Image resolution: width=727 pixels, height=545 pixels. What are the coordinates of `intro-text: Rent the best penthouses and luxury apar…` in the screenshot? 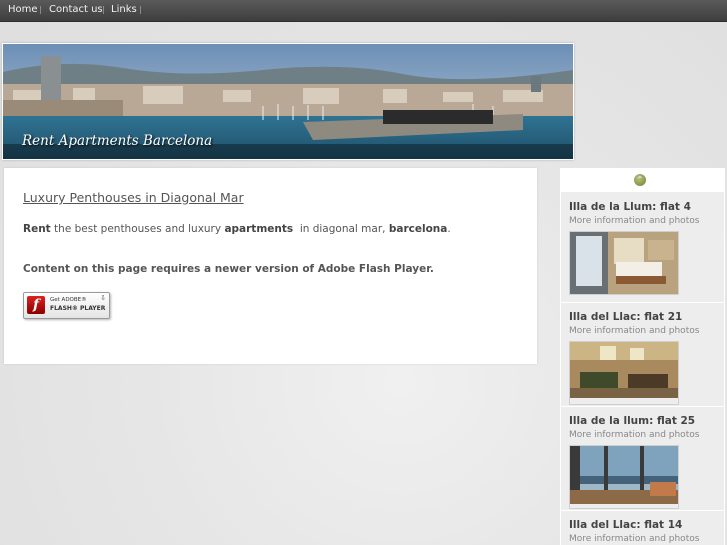 It's located at (237, 229).